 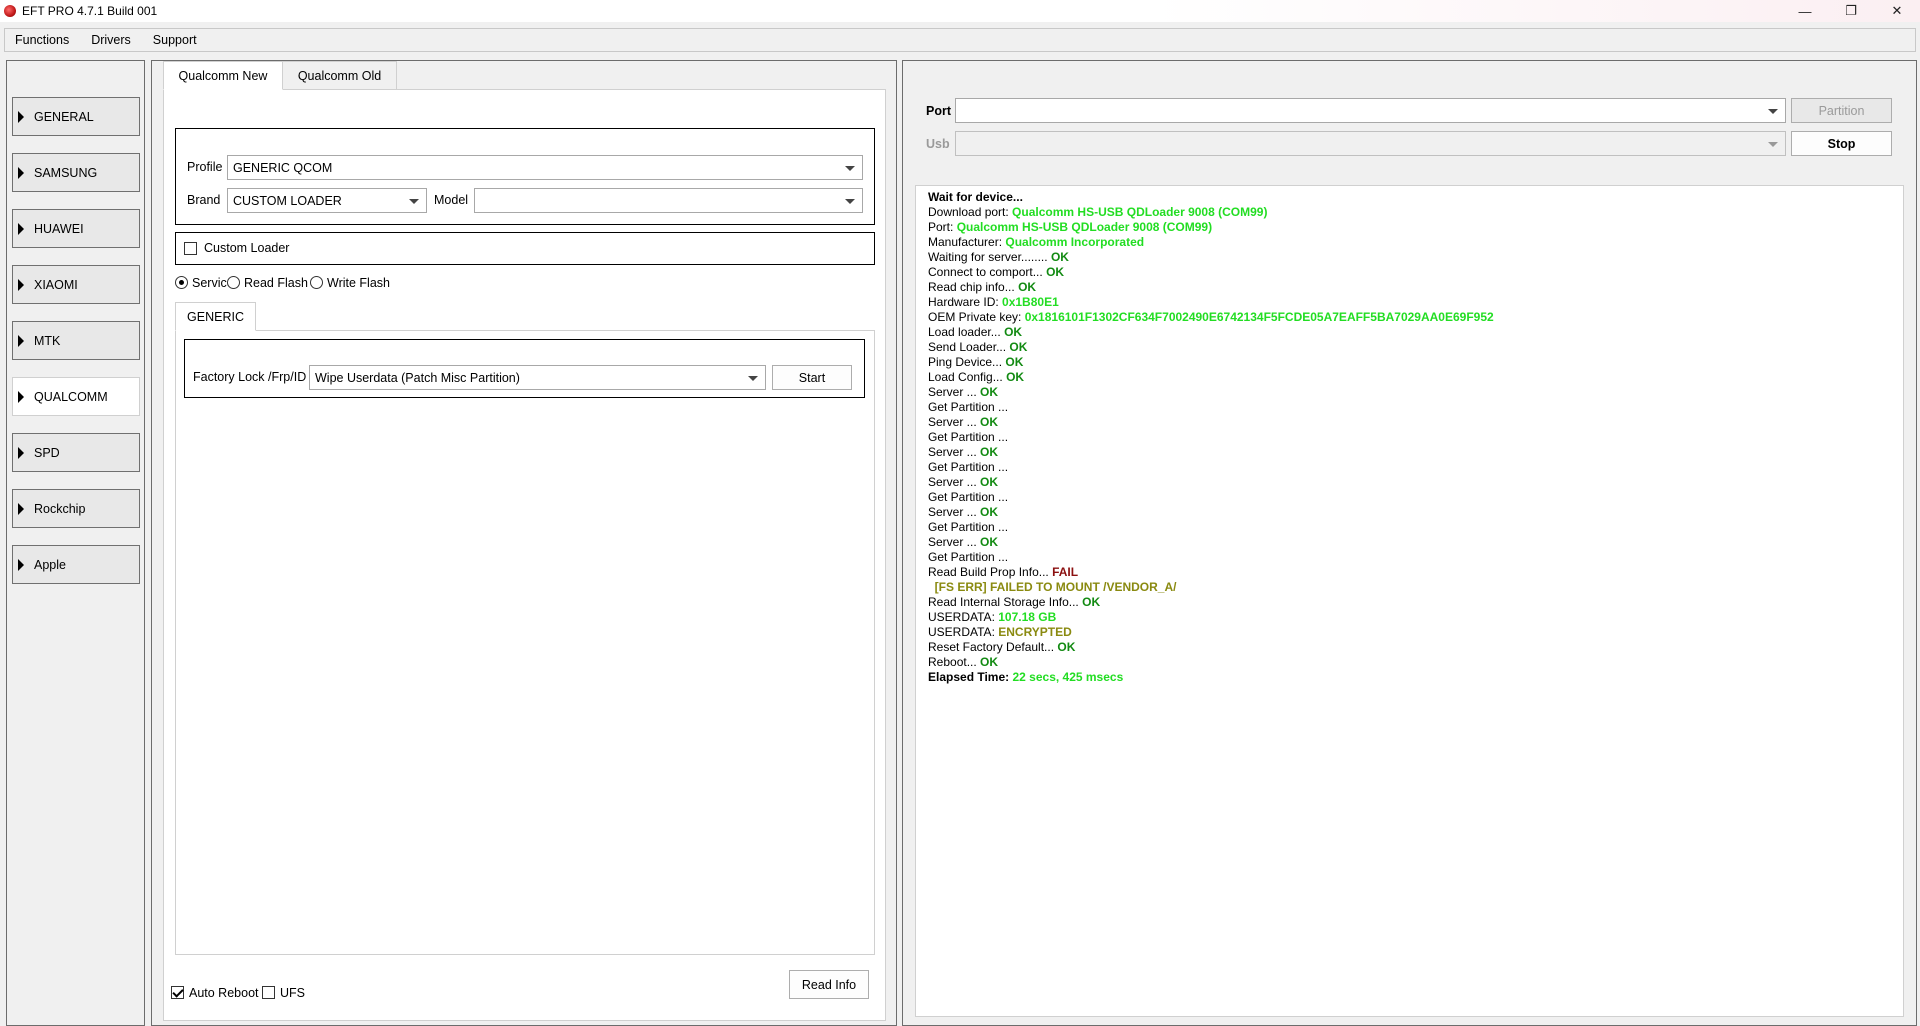 What do you see at coordinates (316, 282) in the screenshot?
I see `write-flash-radio` at bounding box center [316, 282].